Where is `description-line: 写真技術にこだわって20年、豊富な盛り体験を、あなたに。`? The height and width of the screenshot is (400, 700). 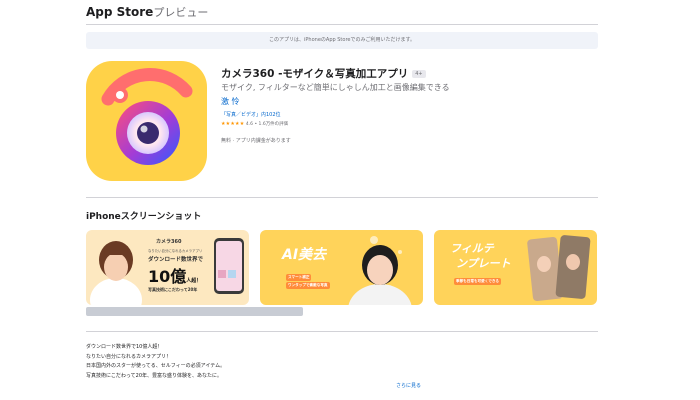 description-line: 写真技術にこだわって20年、豊富な盛り体験を、あなたに。 is located at coordinates (154, 375).